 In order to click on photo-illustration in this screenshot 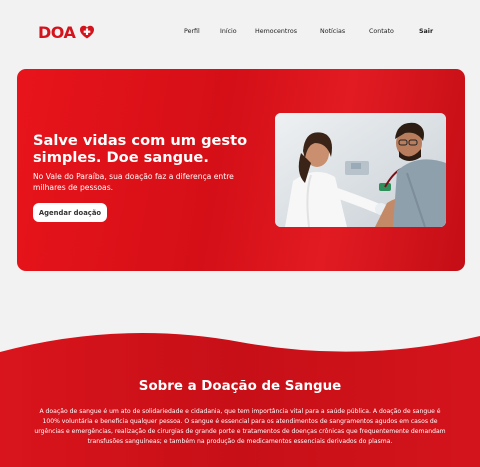, I will do `click(360, 170)`.